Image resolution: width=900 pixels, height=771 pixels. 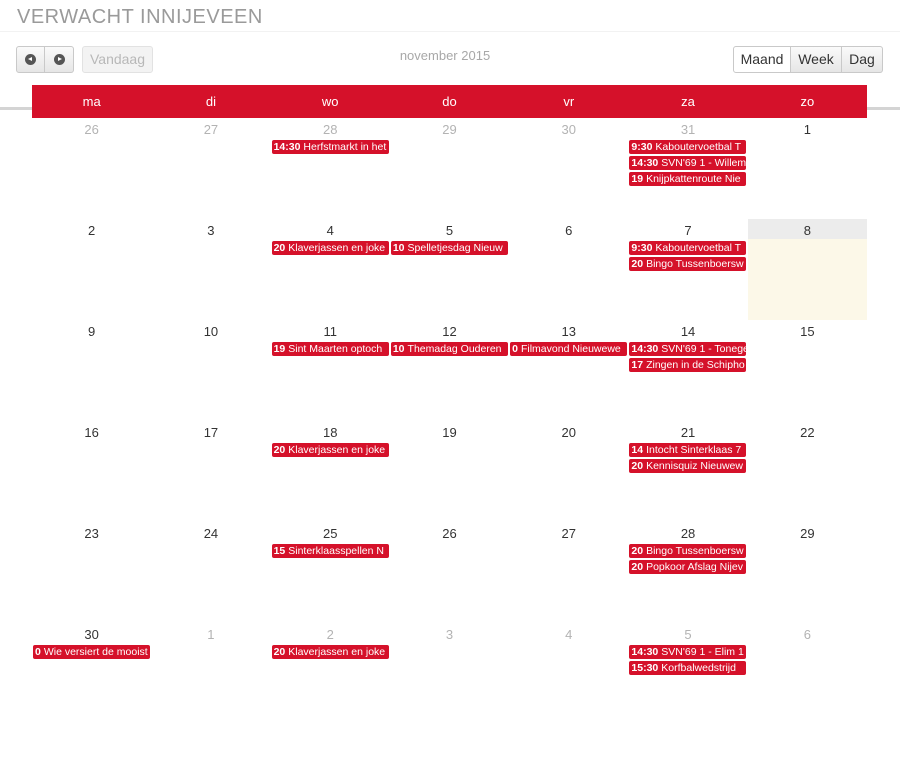 I want to click on calendar-event: 14:30 Herfstmarkt in het, so click(x=330, y=147).